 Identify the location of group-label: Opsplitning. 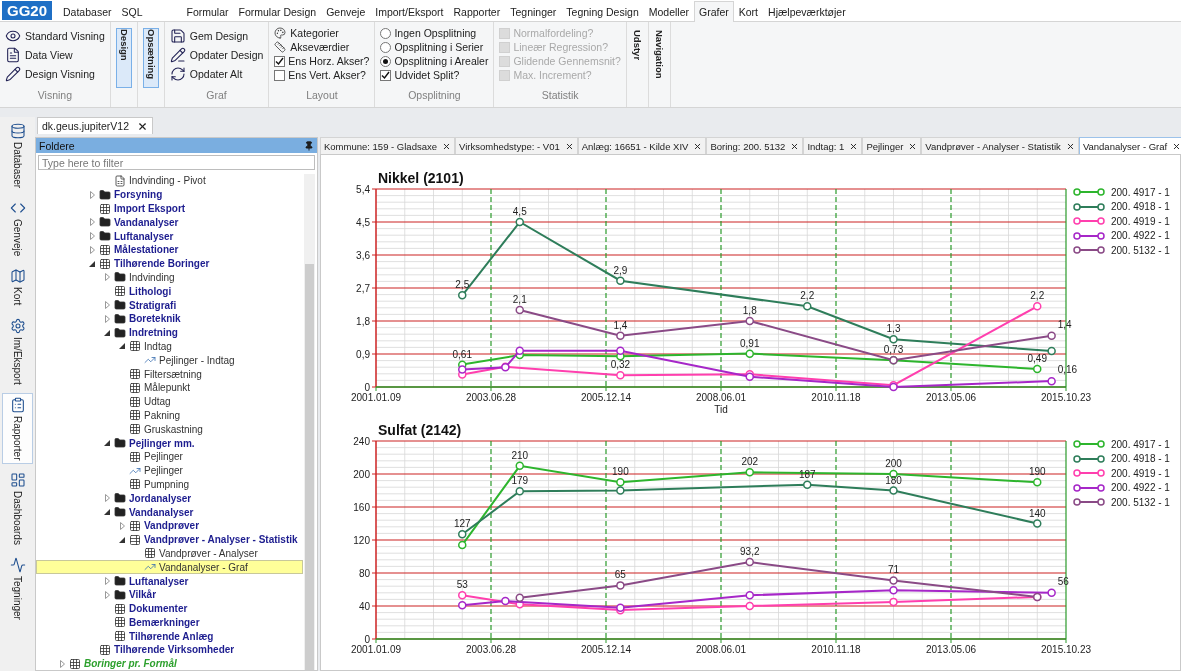
(434, 96).